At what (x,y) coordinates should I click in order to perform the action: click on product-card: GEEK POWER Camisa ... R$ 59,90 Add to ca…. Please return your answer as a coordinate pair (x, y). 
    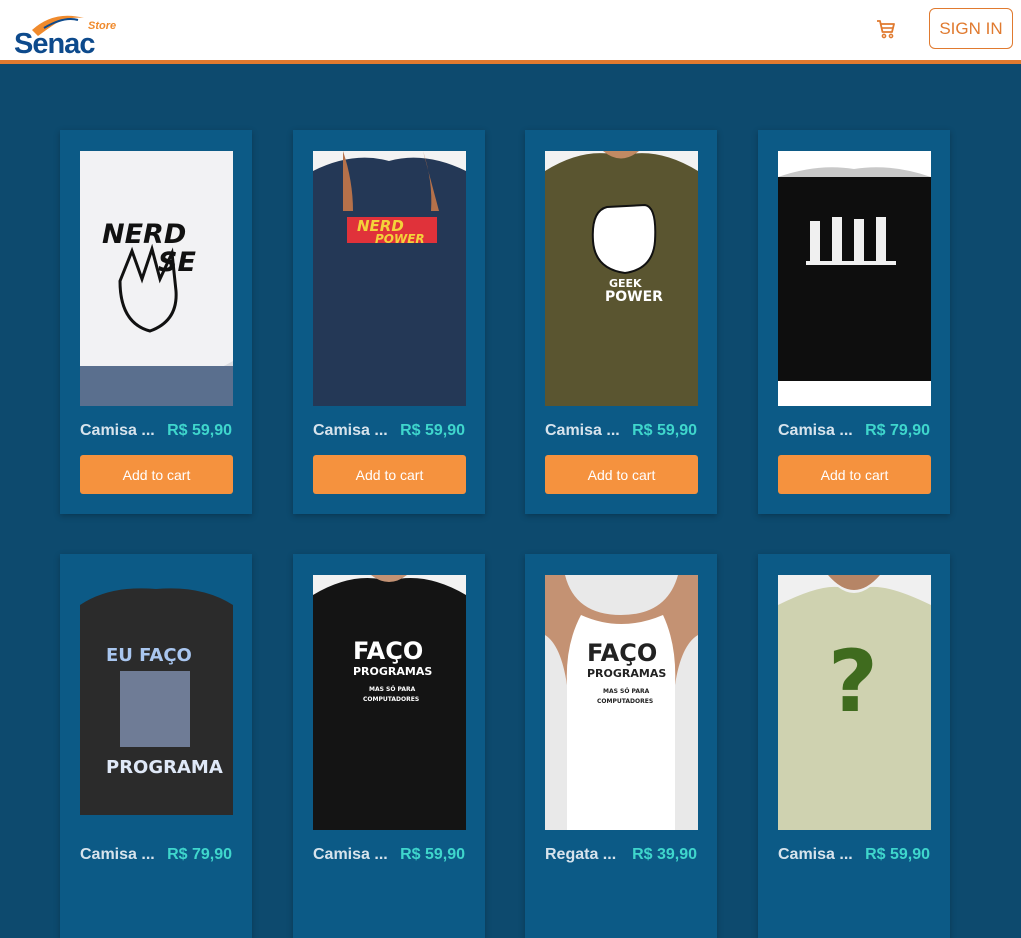
    Looking at the image, I should click on (621, 322).